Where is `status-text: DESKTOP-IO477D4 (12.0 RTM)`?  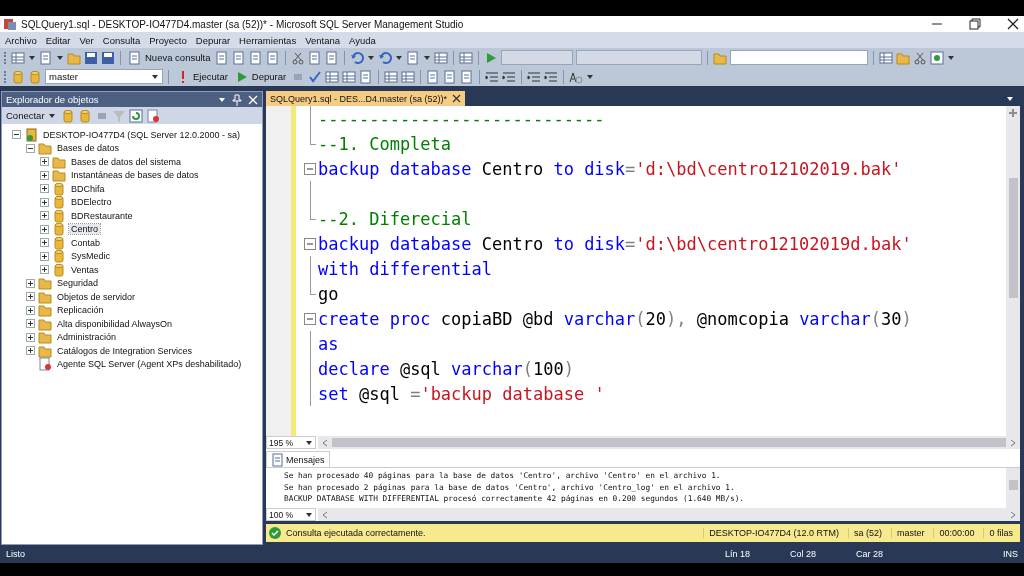 status-text: DESKTOP-IO477D4 (12.0 RTM) is located at coordinates (773, 533).